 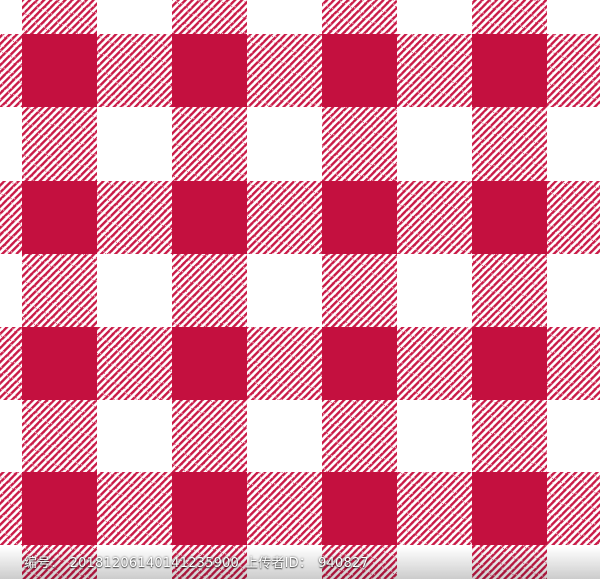 I want to click on uploader-value: 940827, so click(x=343, y=563).